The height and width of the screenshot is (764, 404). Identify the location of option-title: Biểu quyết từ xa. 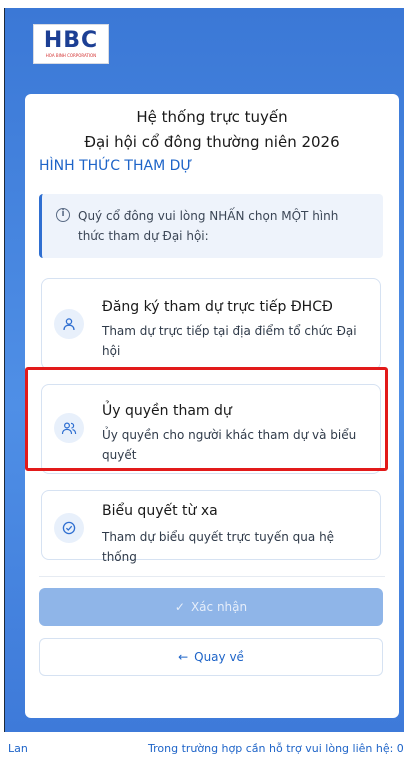
(160, 511).